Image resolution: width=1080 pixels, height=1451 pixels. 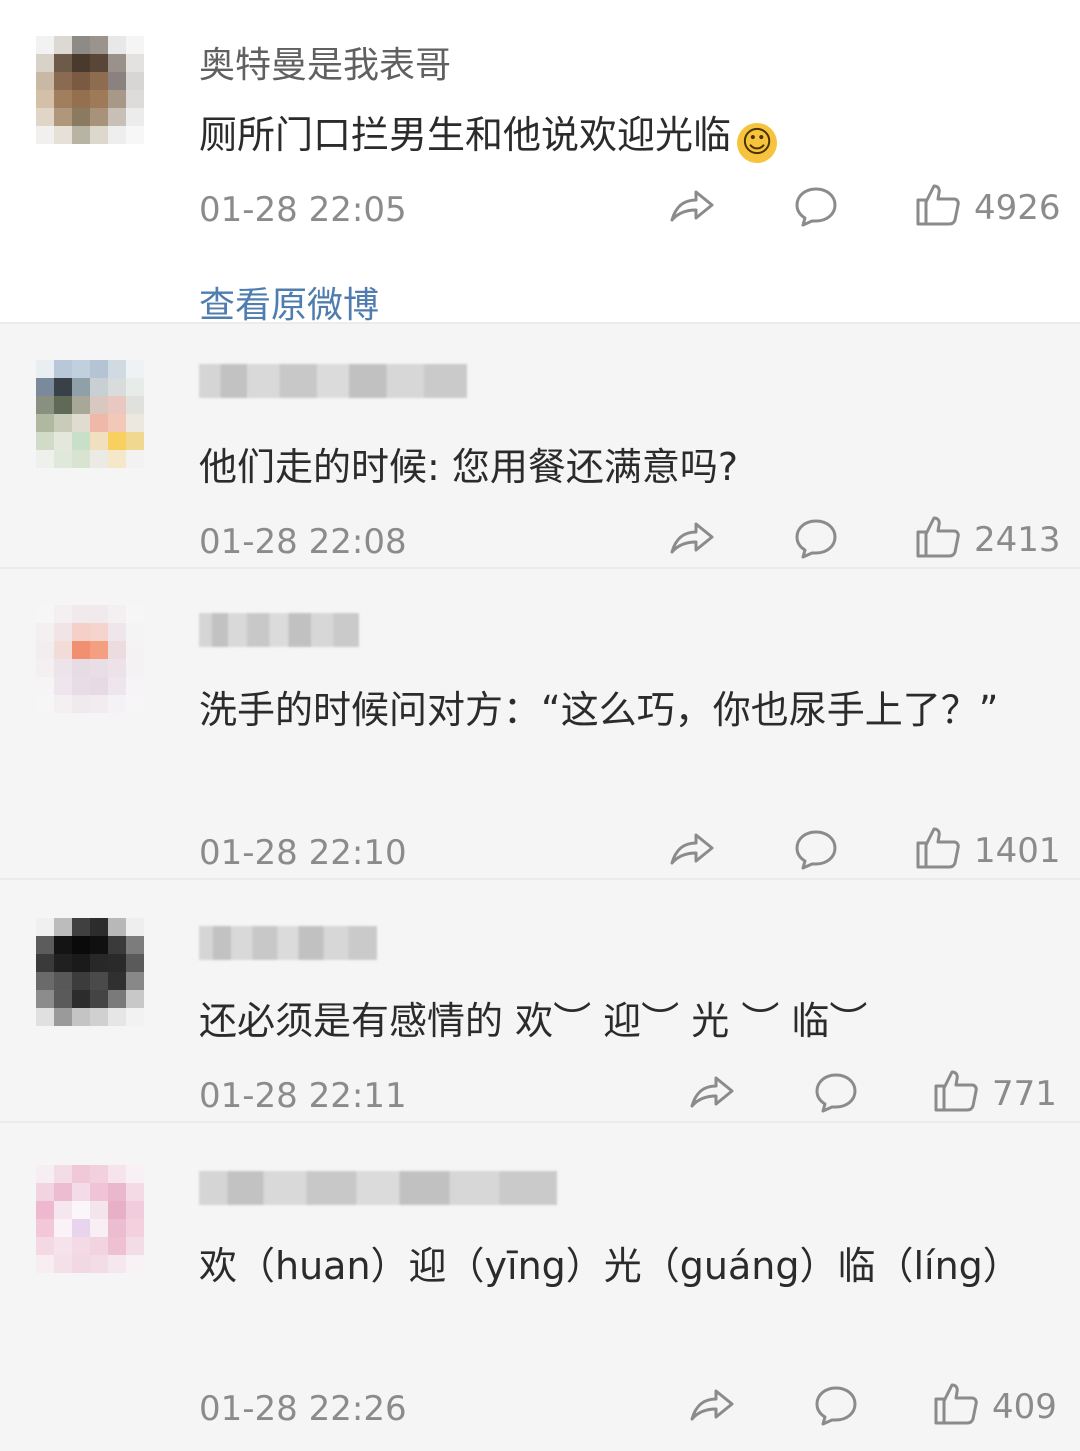 I want to click on like-count: 771, so click(x=1024, y=1094).